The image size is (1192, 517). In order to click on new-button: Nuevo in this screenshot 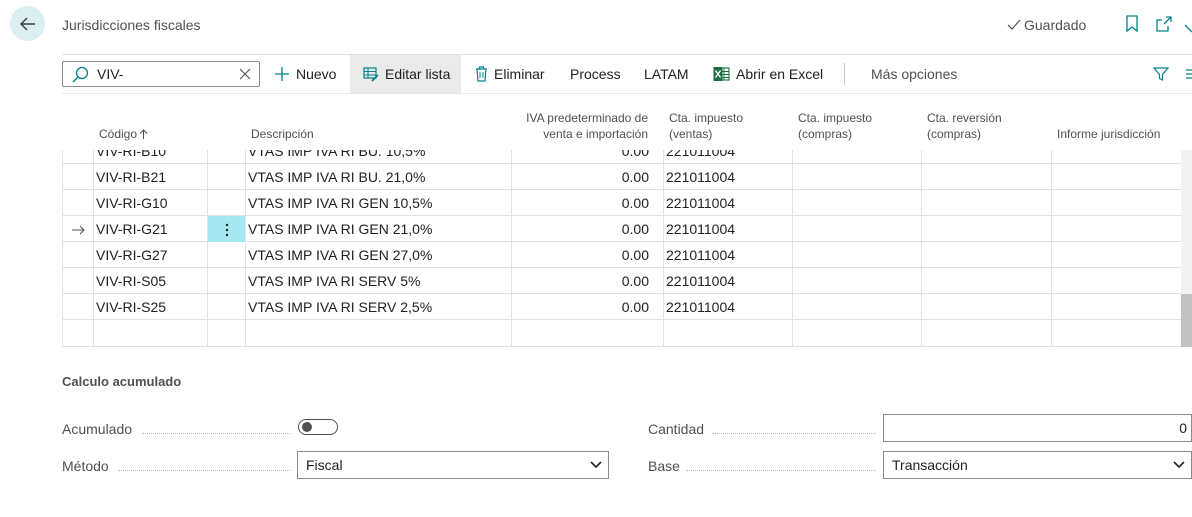, I will do `click(311, 74)`.